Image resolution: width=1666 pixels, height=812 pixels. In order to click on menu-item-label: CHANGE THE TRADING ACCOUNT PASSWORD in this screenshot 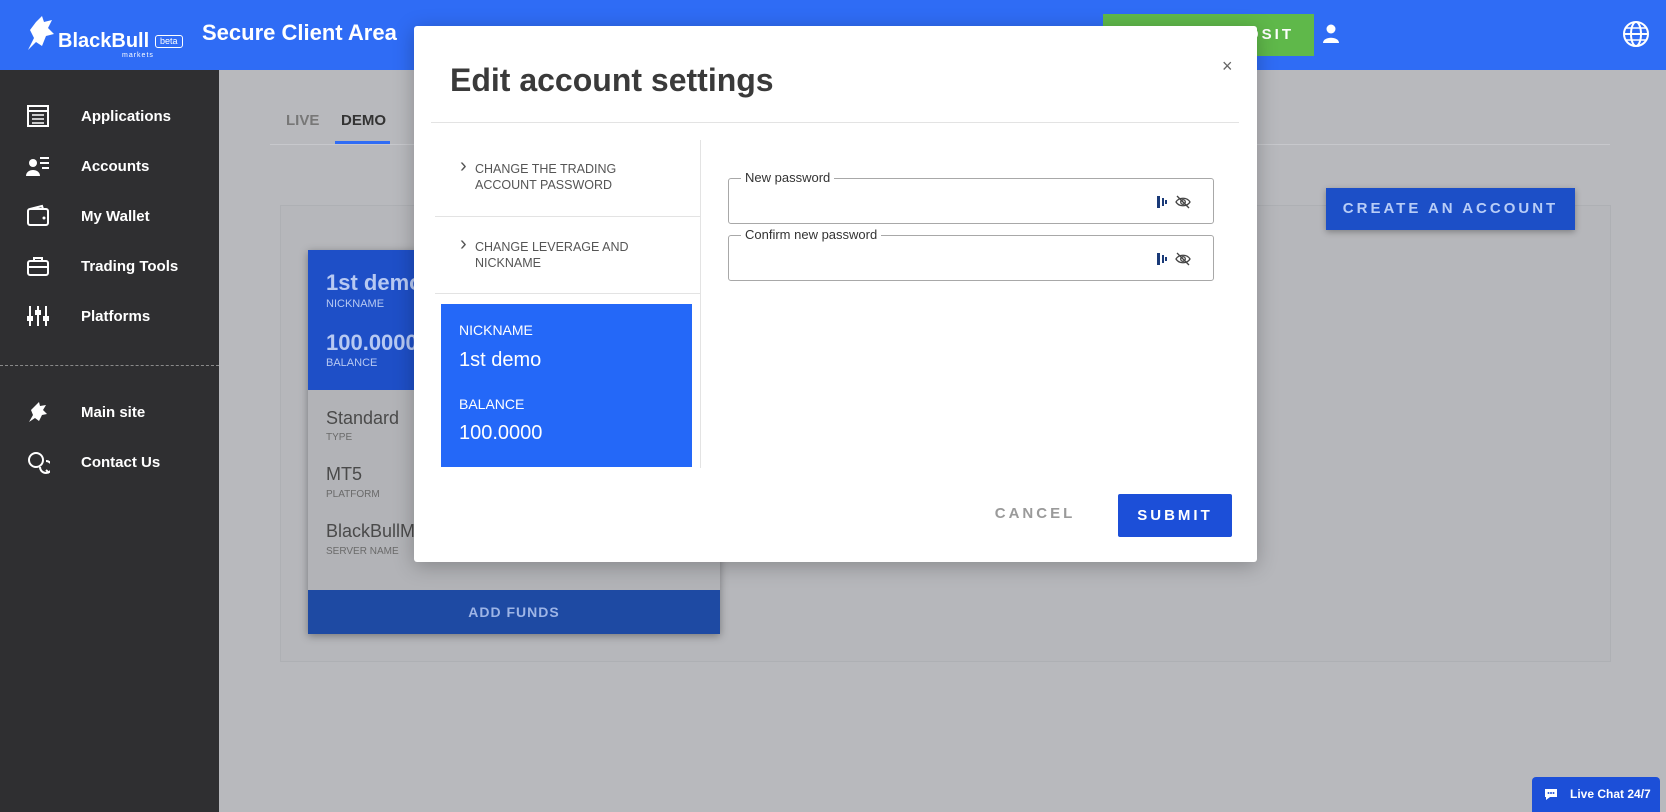, I will do `click(546, 177)`.